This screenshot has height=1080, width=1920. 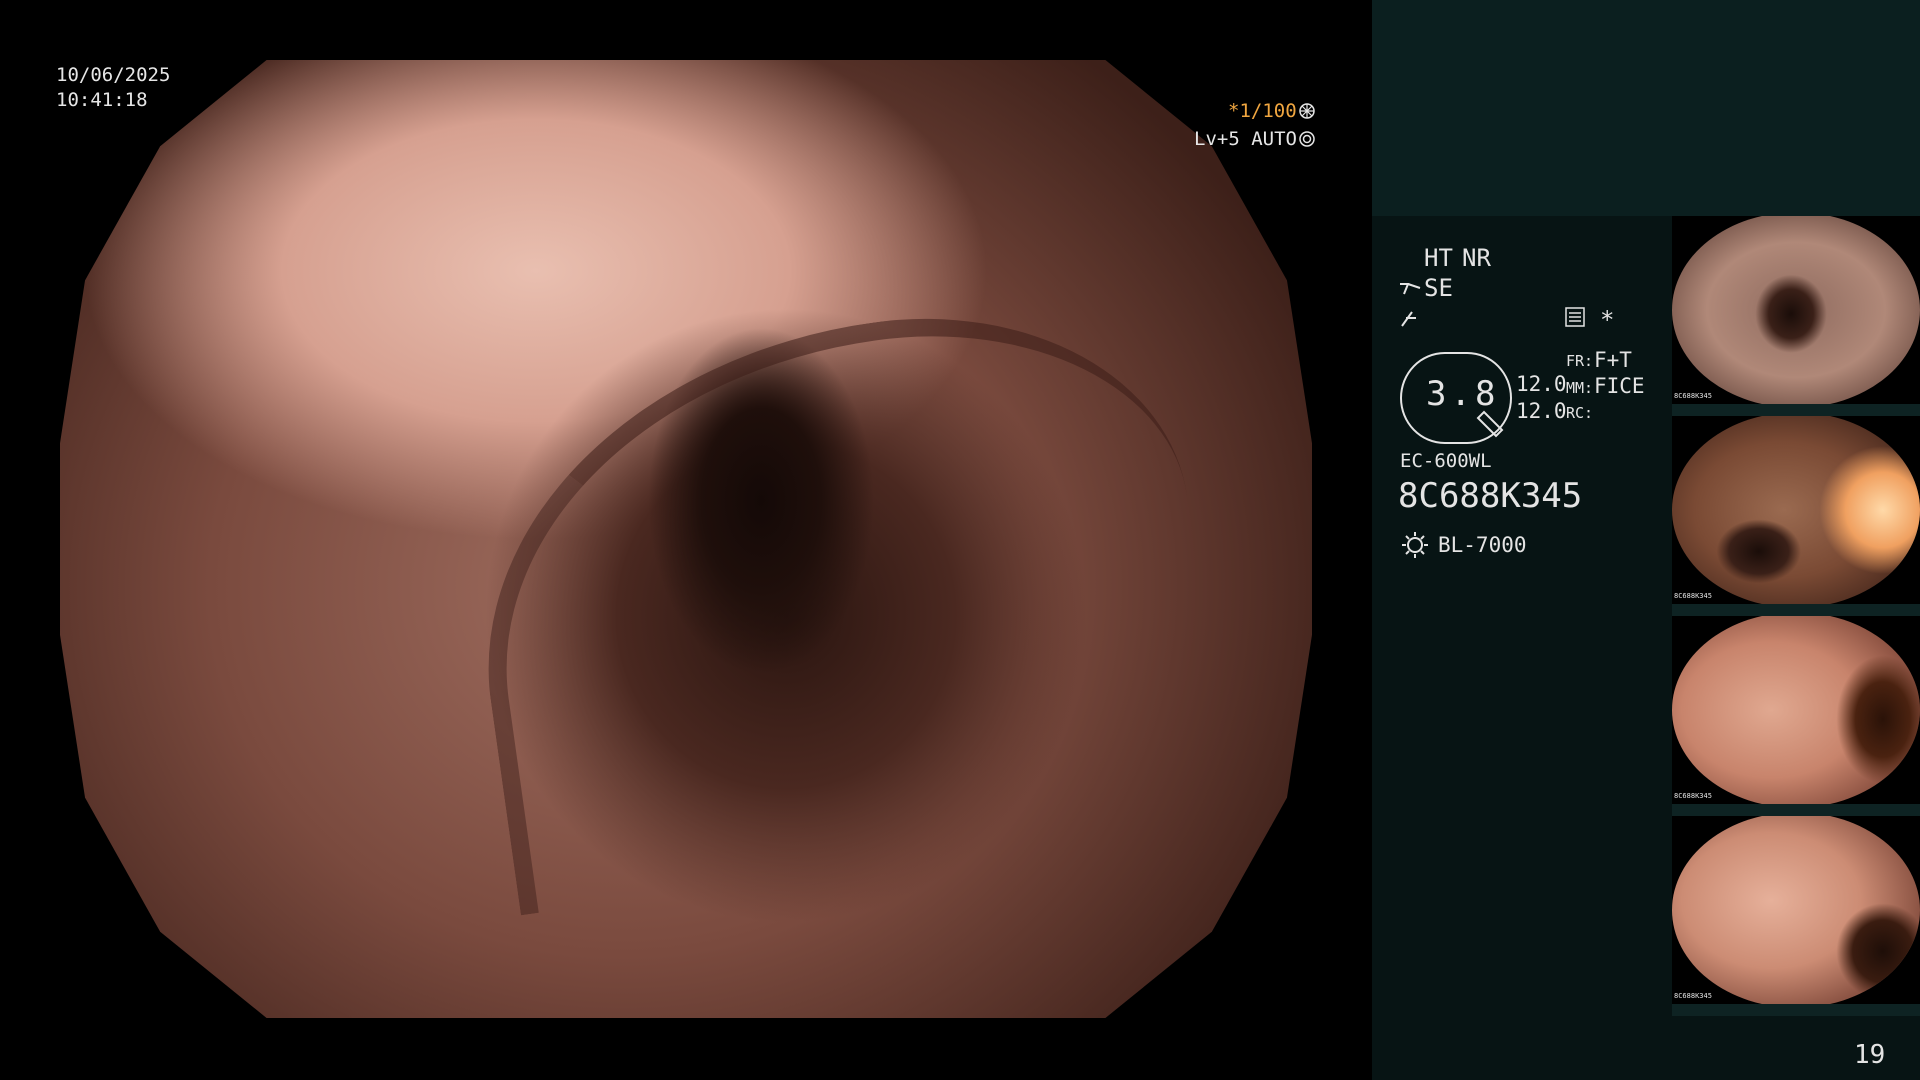 What do you see at coordinates (1490, 496) in the screenshot?
I see `scope-serial: 8C688K345` at bounding box center [1490, 496].